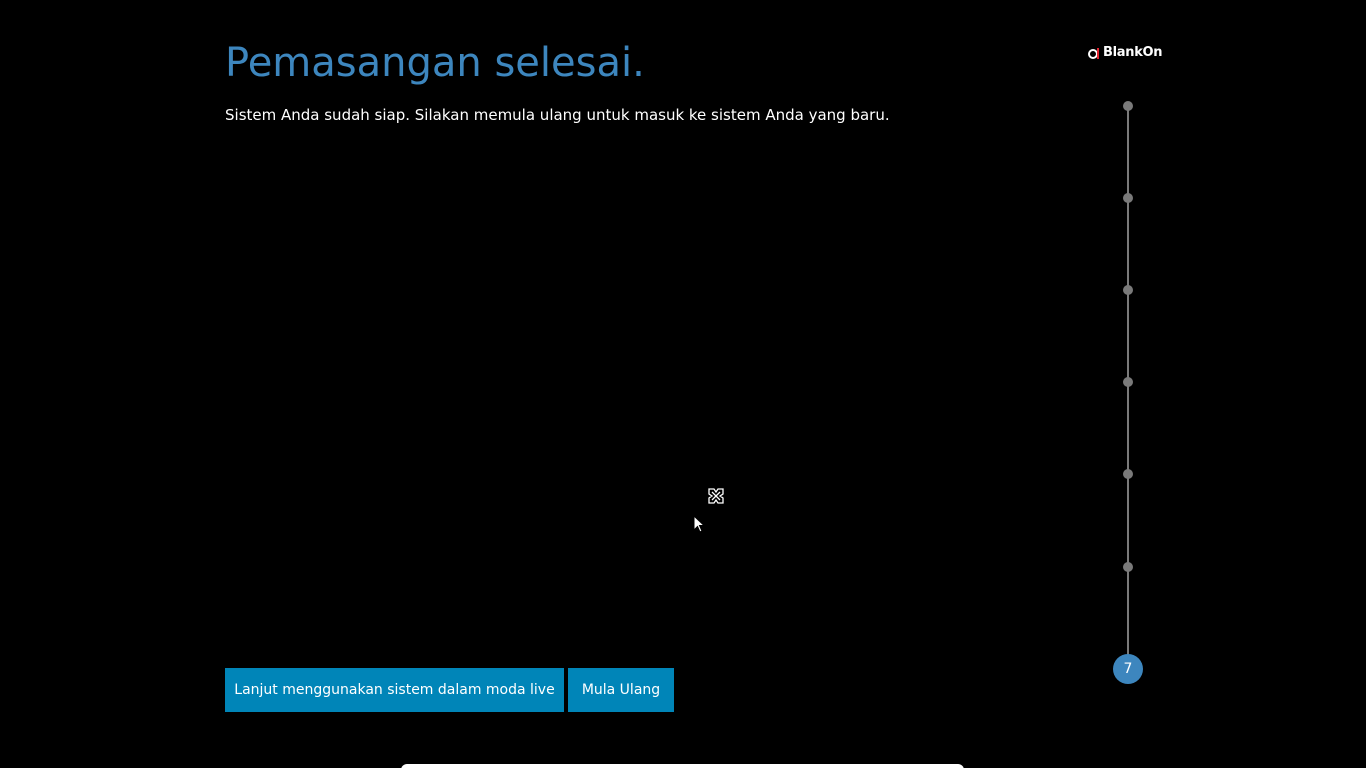 The height and width of the screenshot is (768, 1366). Describe the element at coordinates (1128, 669) in the screenshot. I see `step-current-indicator: 7` at that location.